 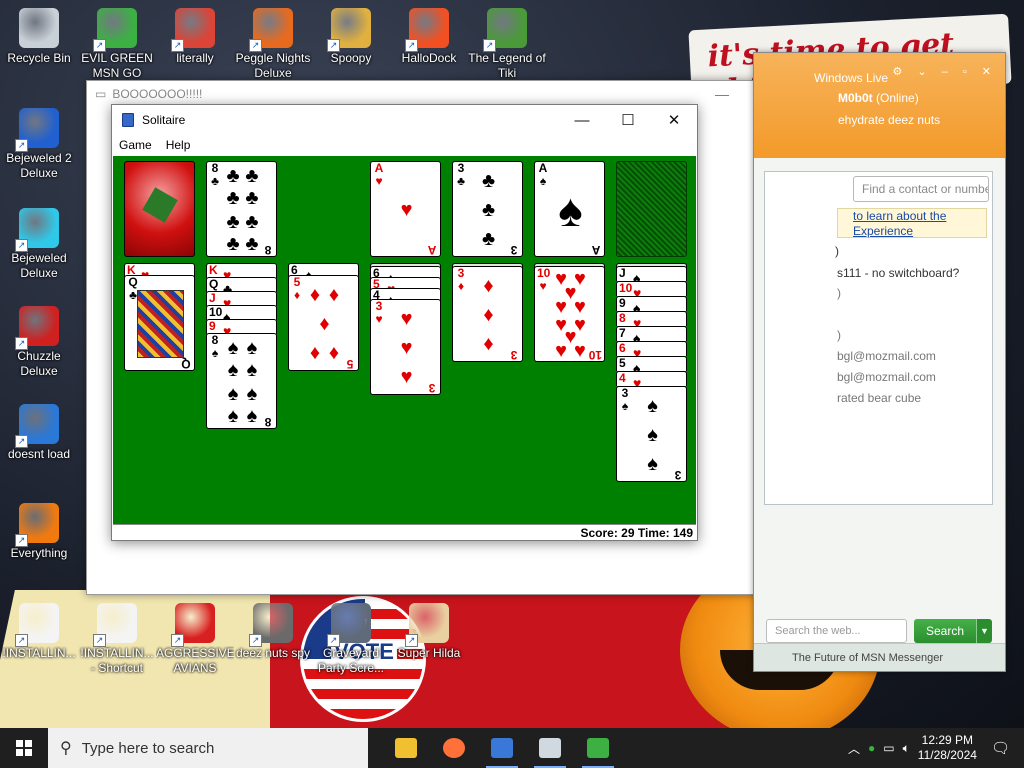 What do you see at coordinates (674, 120) in the screenshot?
I see `close-button: ✕` at bounding box center [674, 120].